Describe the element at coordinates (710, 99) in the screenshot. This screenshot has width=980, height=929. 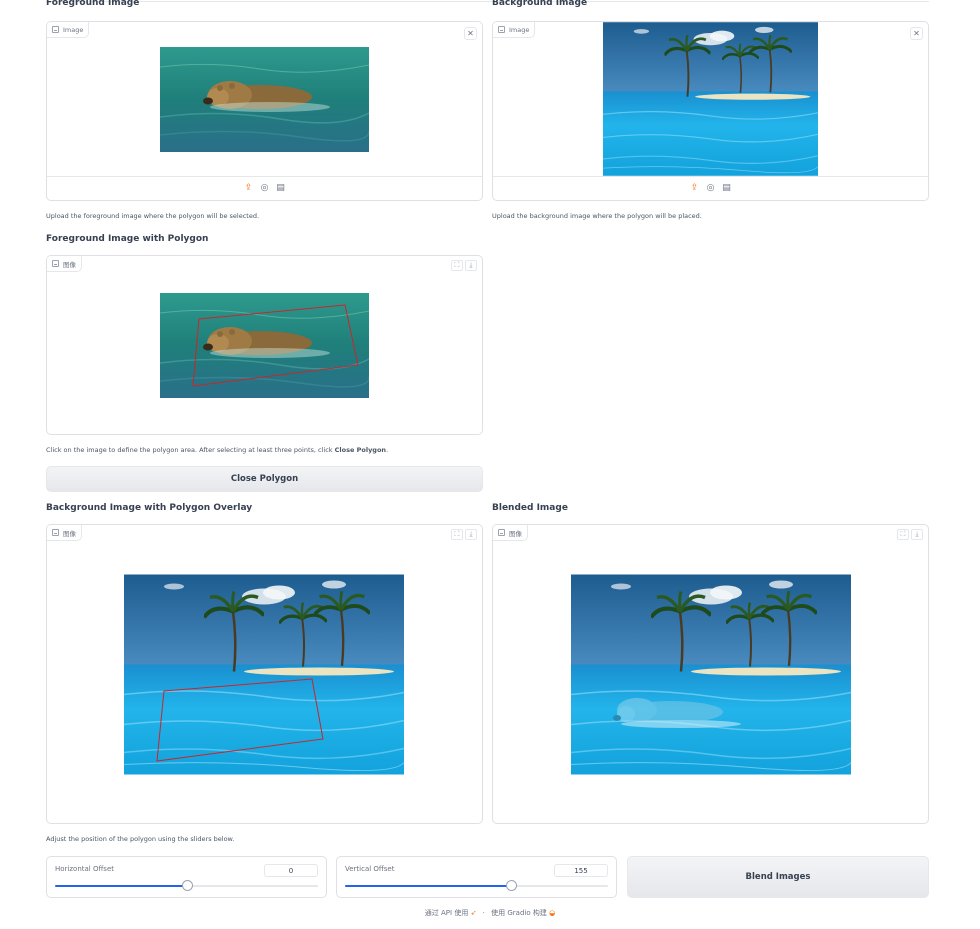
I see `background-image` at that location.